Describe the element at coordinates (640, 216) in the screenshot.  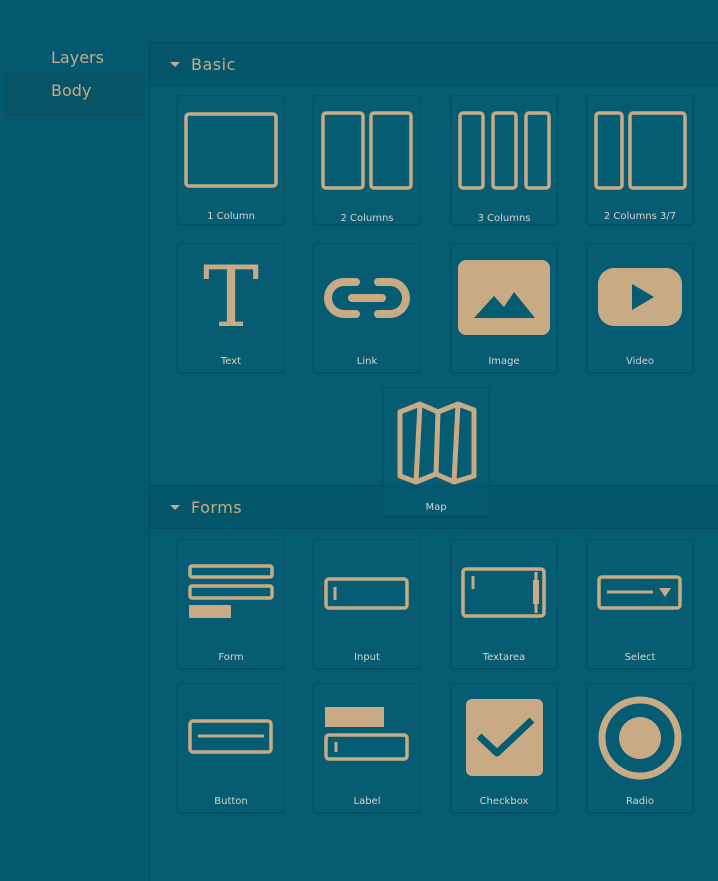
I see `block-label: 2 Columns 3/7` at that location.